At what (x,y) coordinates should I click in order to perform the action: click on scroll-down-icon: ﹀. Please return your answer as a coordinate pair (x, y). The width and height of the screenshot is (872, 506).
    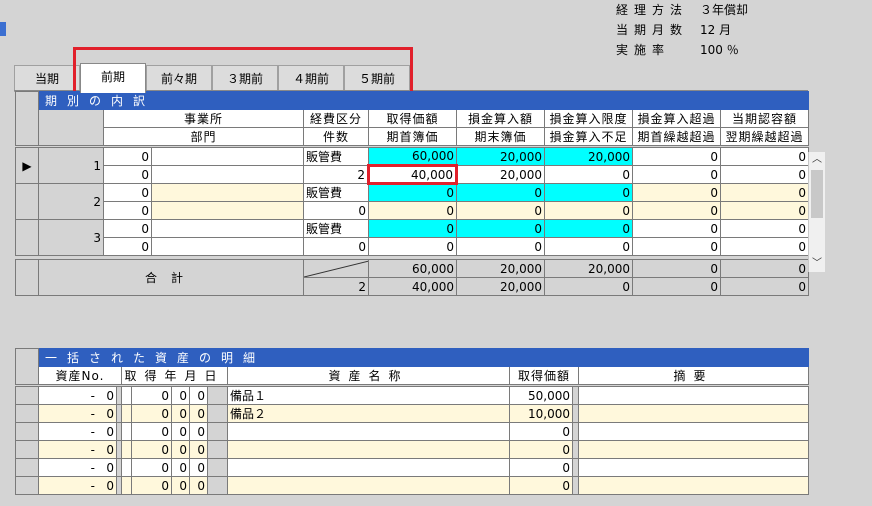
    Looking at the image, I should click on (817, 264).